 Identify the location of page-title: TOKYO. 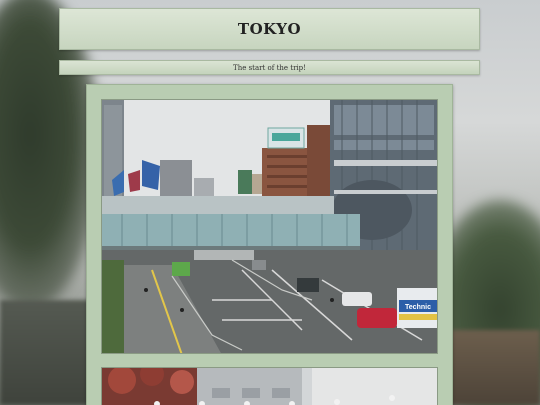
(269, 29).